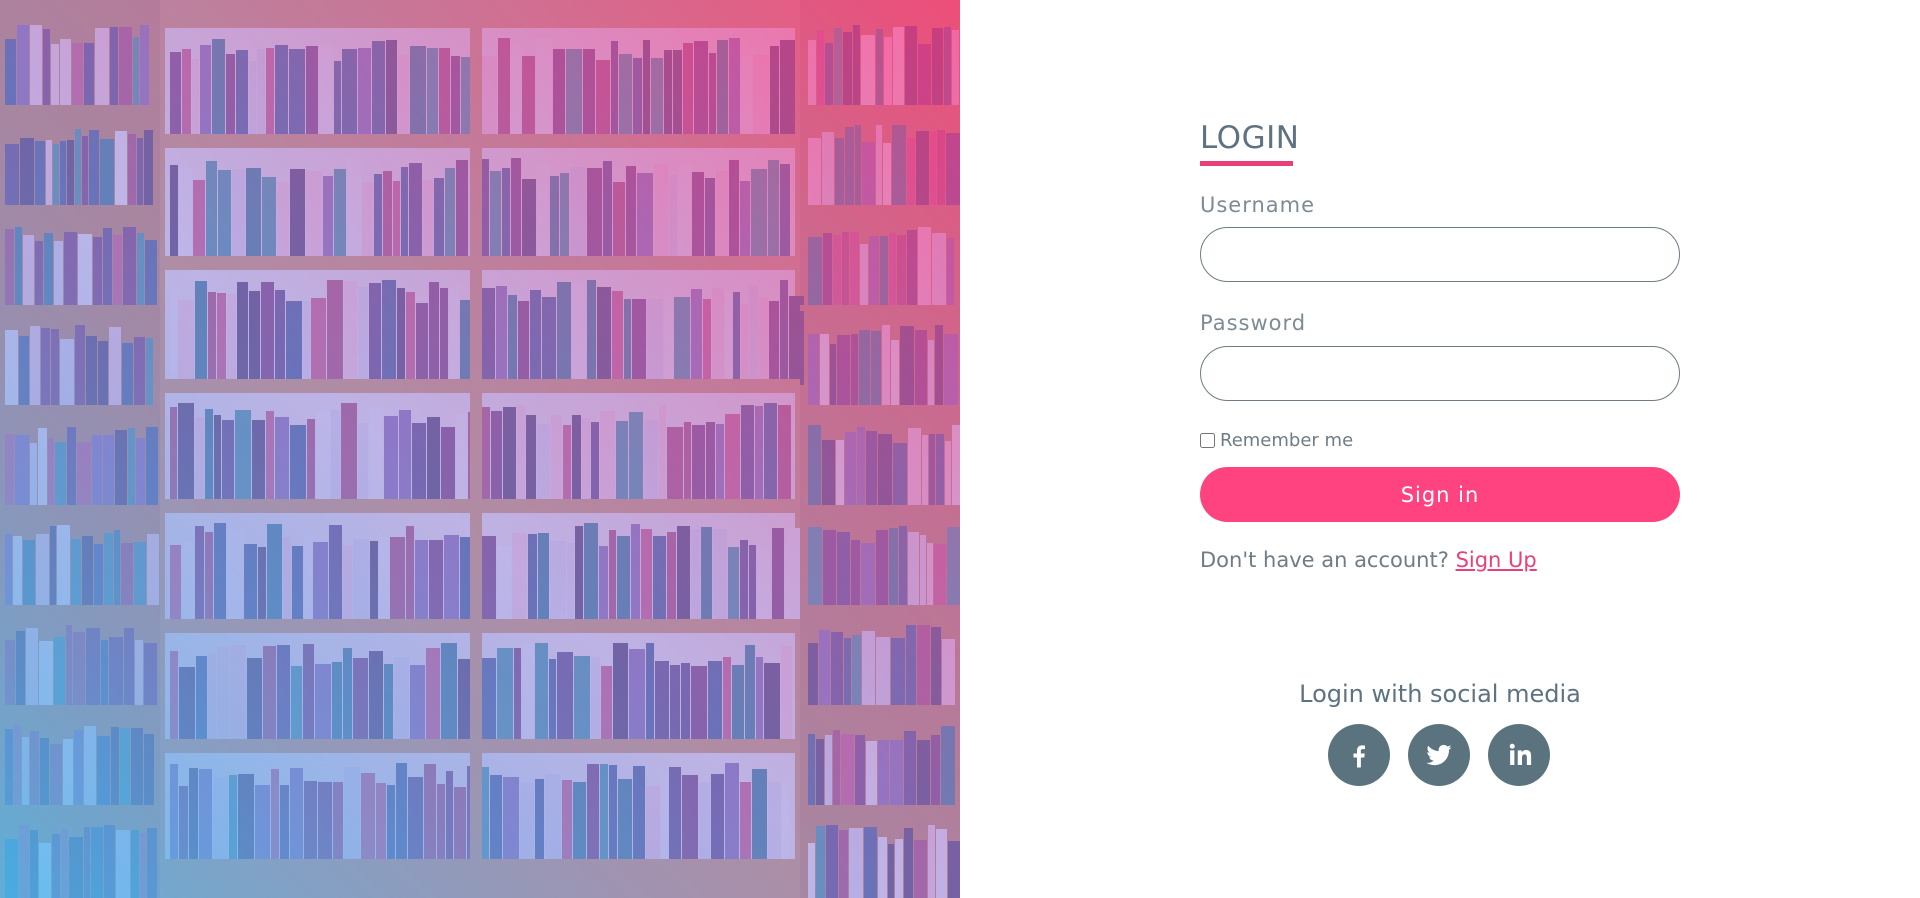 Image resolution: width=1920 pixels, height=898 pixels. Describe the element at coordinates (1440, 373) in the screenshot. I see `password-input` at that location.